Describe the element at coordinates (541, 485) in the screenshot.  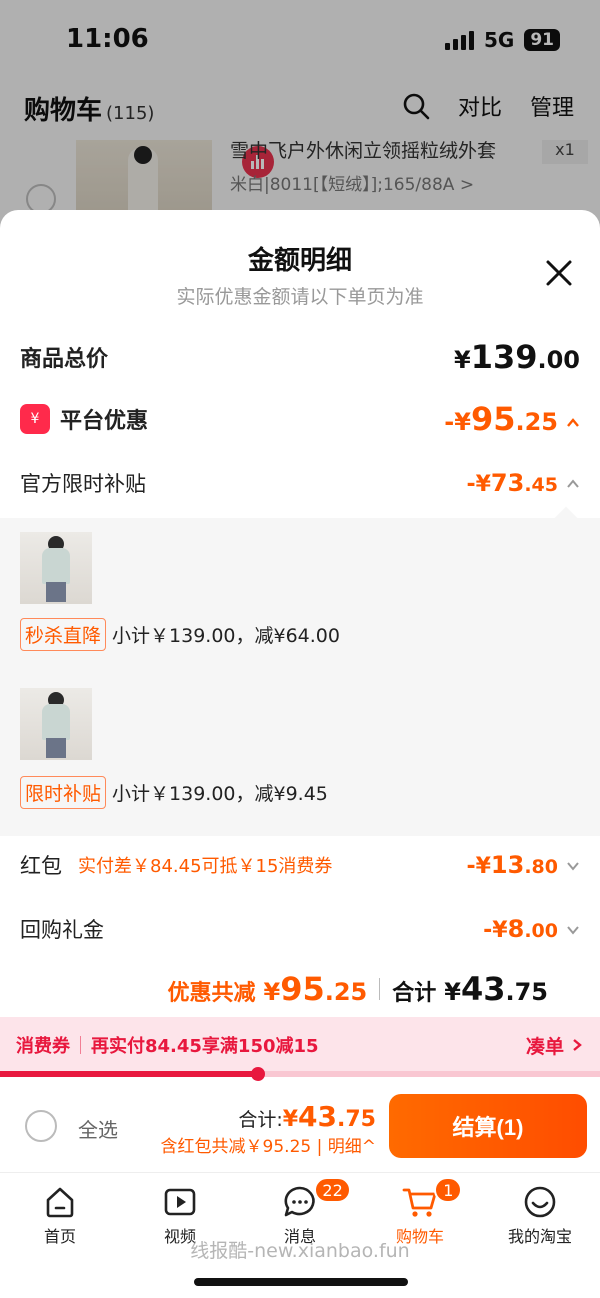
I see `official-dec: .45` at that location.